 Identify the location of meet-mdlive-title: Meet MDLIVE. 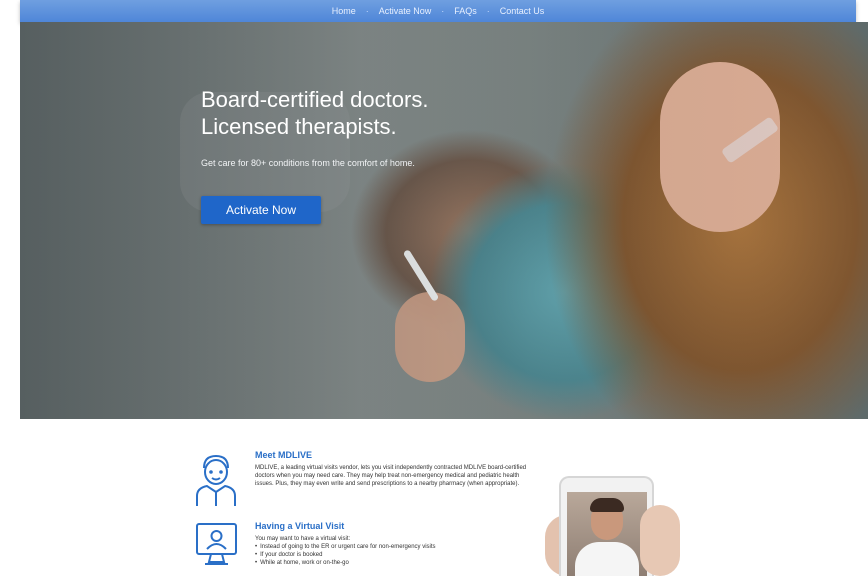
(284, 455).